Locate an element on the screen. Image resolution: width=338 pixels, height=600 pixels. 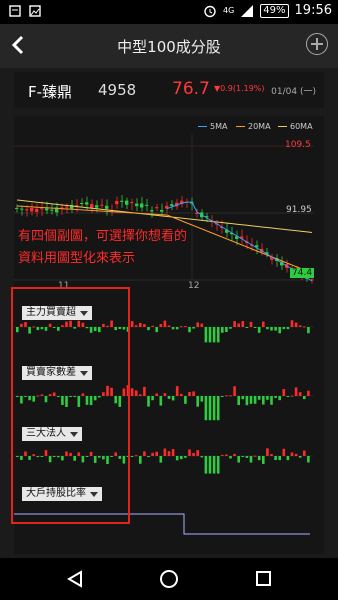
system-nav-bar is located at coordinates (169, 579).